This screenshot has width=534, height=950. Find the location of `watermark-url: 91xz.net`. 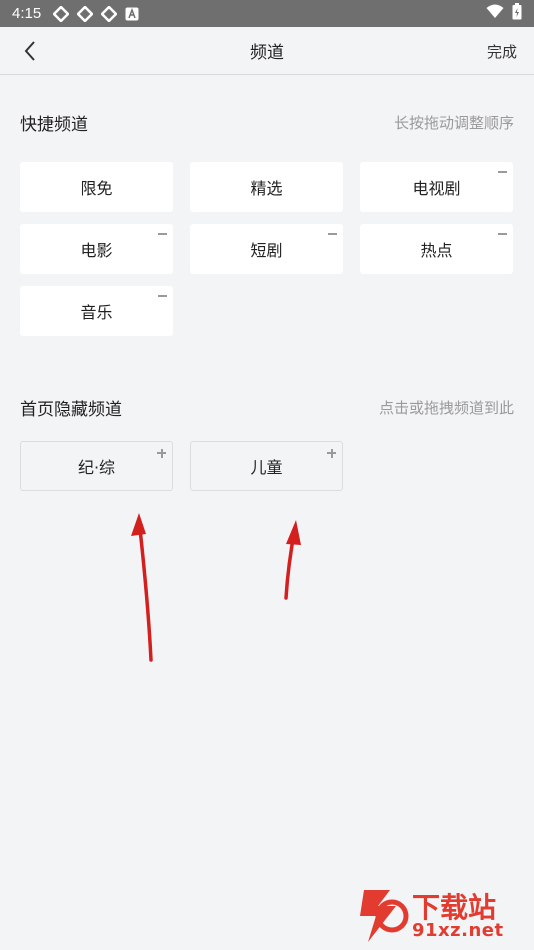

watermark-url: 91xz.net is located at coordinates (458, 930).